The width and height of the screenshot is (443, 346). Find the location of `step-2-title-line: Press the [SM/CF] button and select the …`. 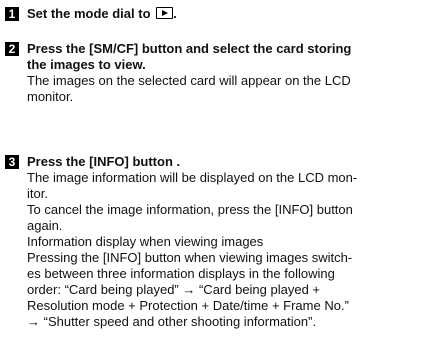

step-2-title-line: Press the [SM/CF] button and select the … is located at coordinates (189, 48).